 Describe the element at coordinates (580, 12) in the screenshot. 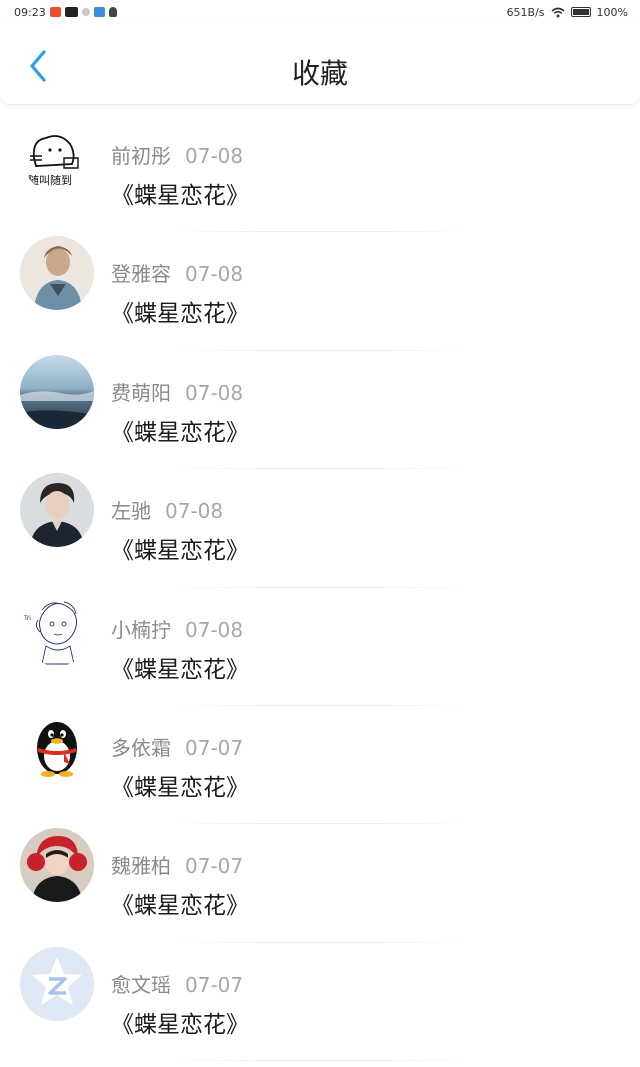

I see `battery-icon` at that location.